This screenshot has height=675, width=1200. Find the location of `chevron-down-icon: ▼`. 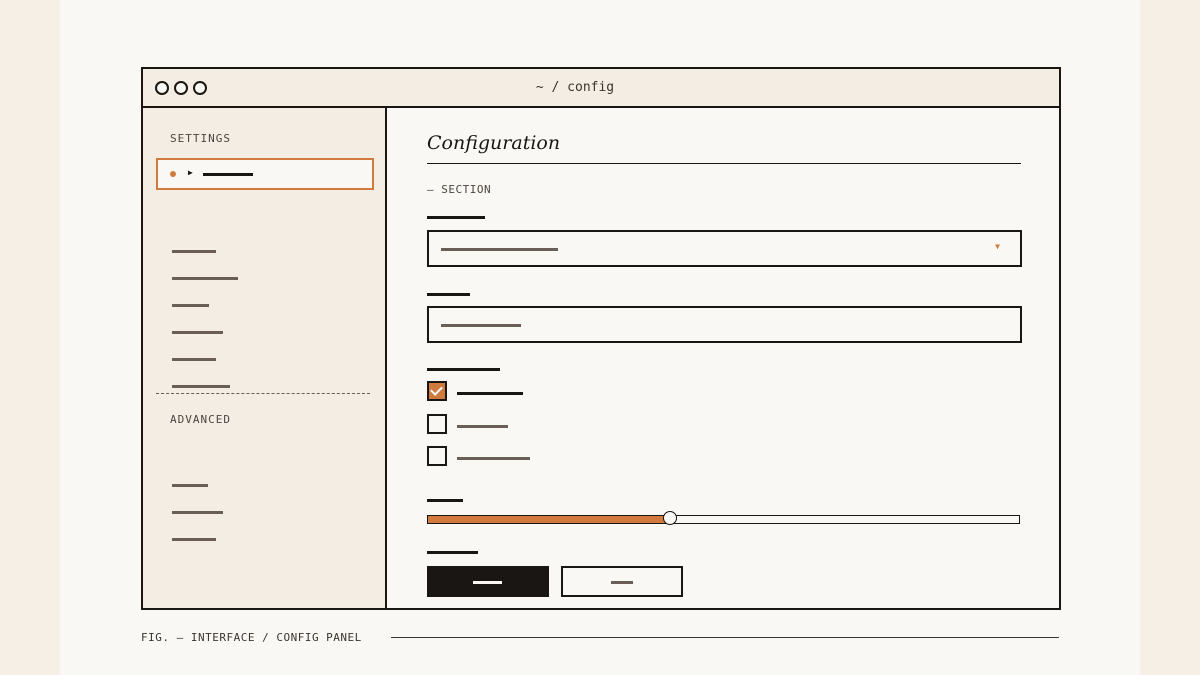

chevron-down-icon: ▼ is located at coordinates (997, 246).